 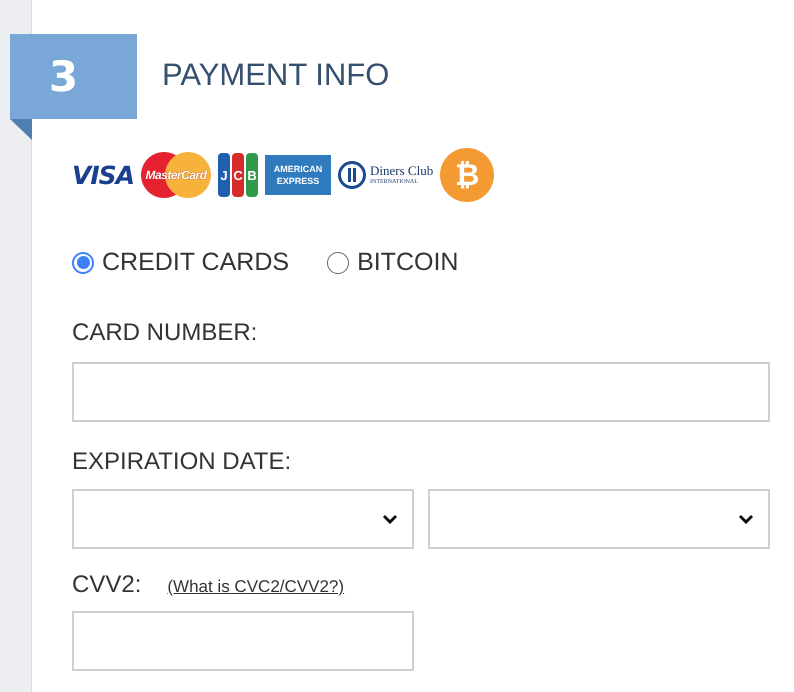 What do you see at coordinates (181, 262) in the screenshot?
I see `radio-option: CREDIT CARDS` at bounding box center [181, 262].